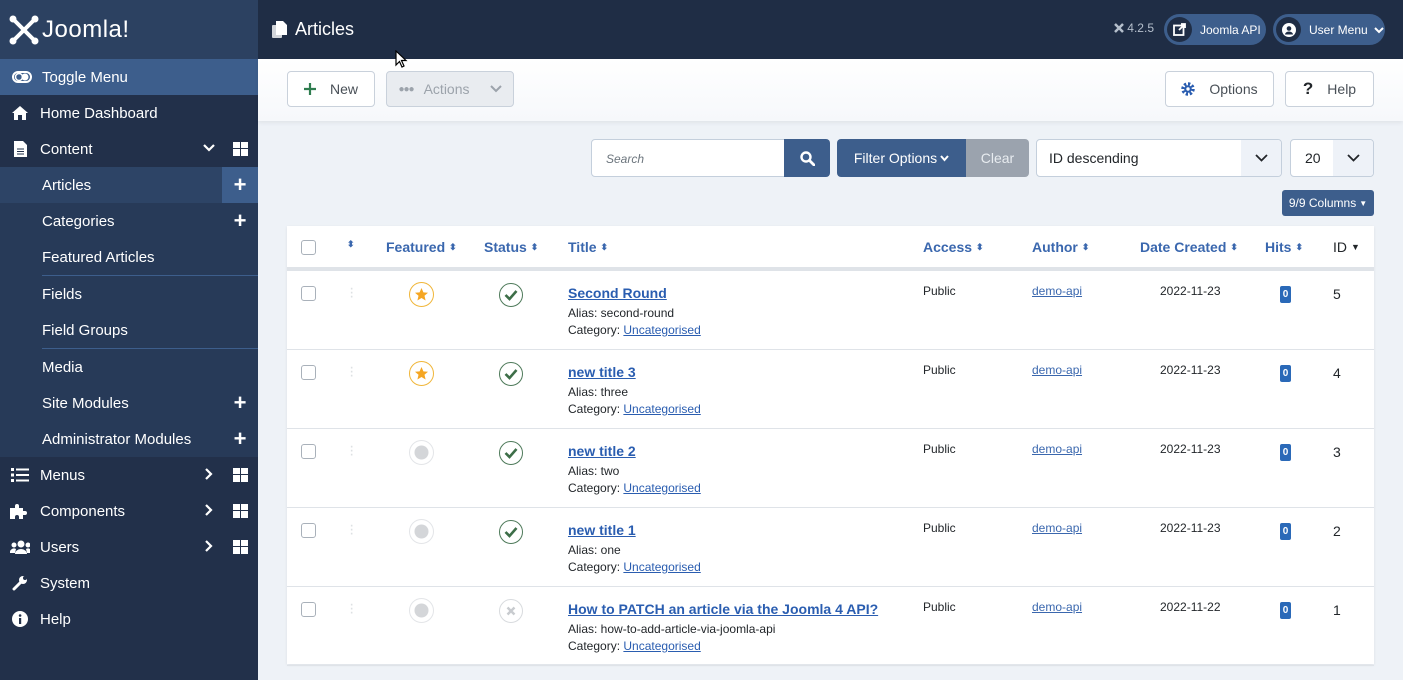  Describe the element at coordinates (129, 475) in the screenshot. I see `sidebar-item-menus: Menus` at that location.